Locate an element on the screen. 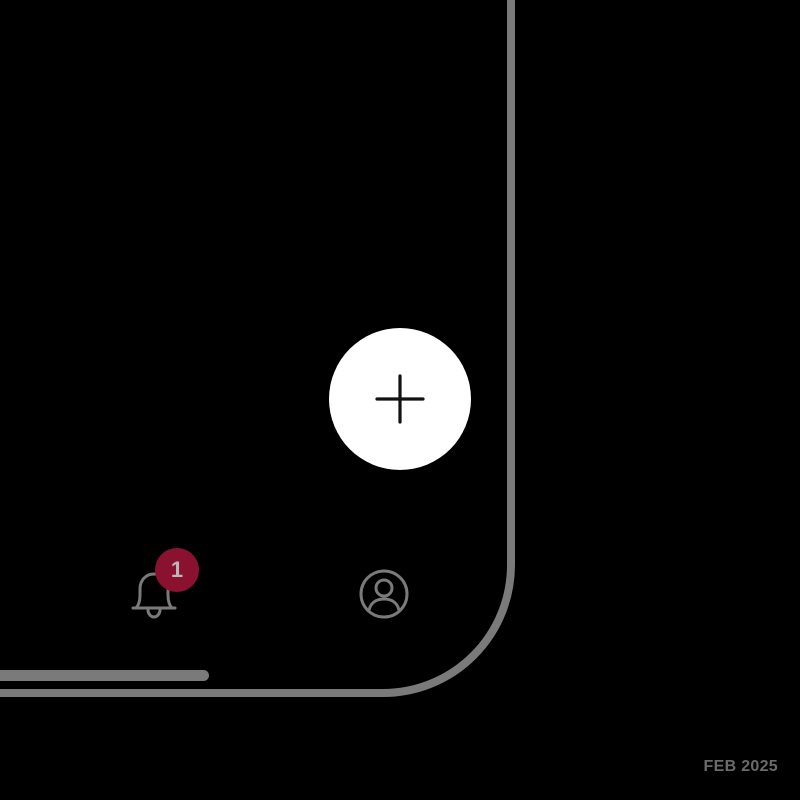 The height and width of the screenshot is (800, 800). create-button is located at coordinates (400, 399).